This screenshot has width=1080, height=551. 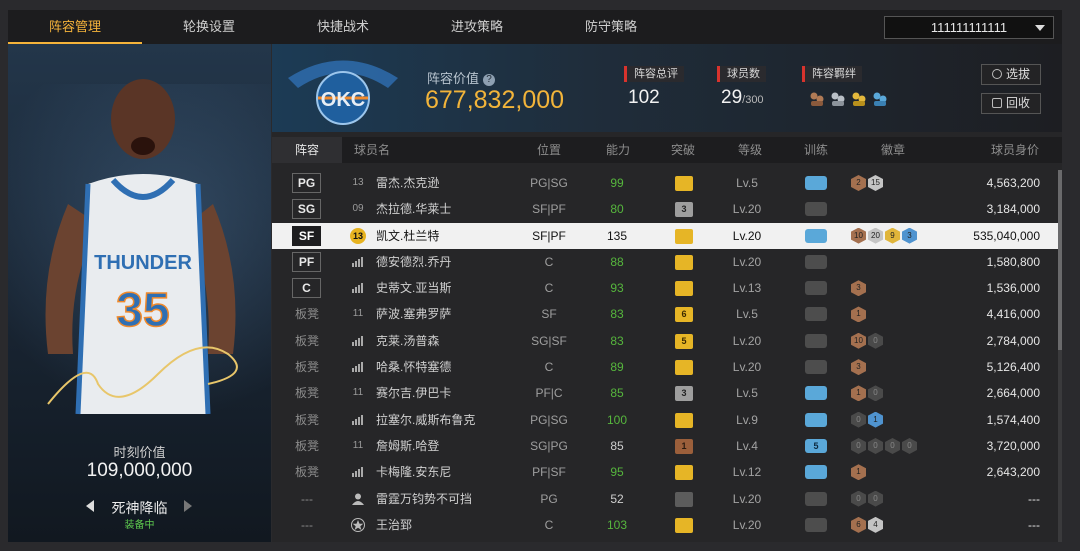 I want to click on slot-label: 板凳, so click(x=306, y=472).